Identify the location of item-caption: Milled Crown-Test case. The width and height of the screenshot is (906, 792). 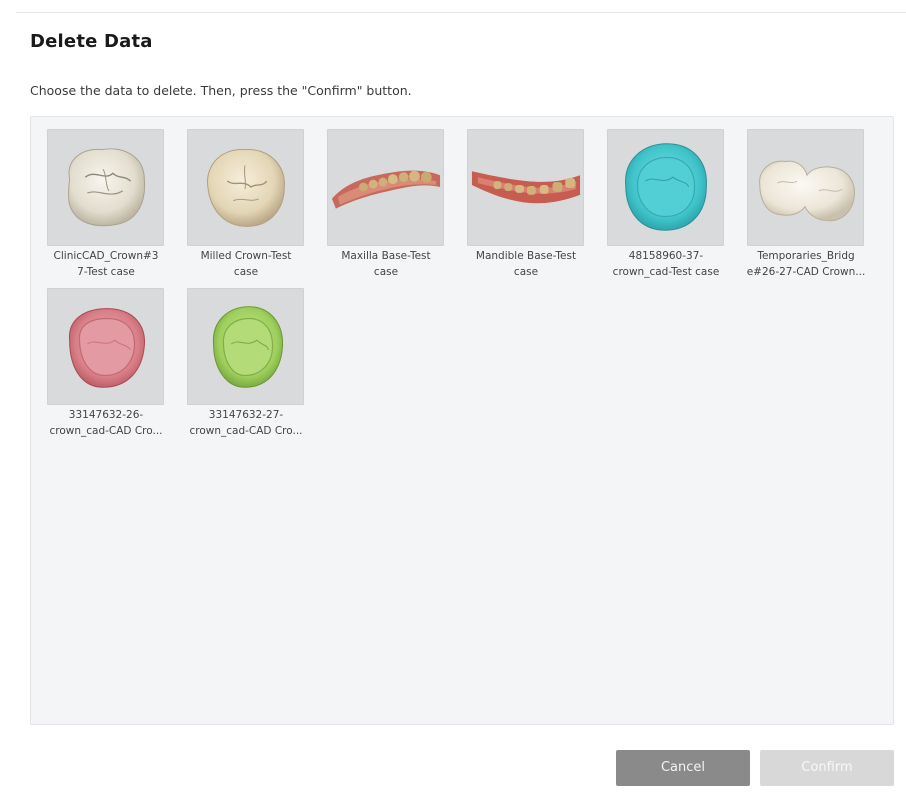
(246, 264).